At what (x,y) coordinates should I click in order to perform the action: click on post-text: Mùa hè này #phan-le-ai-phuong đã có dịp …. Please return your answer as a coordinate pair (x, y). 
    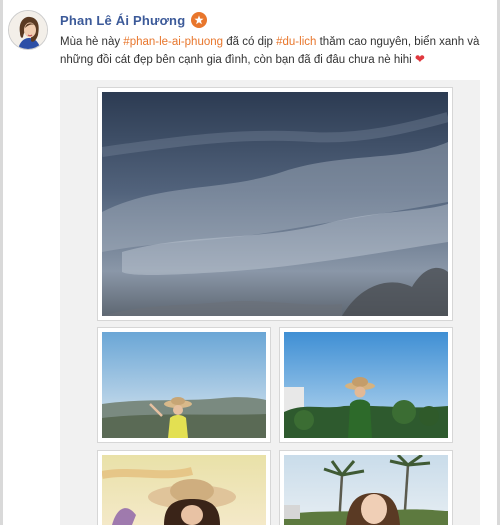
    Looking at the image, I should click on (275, 51).